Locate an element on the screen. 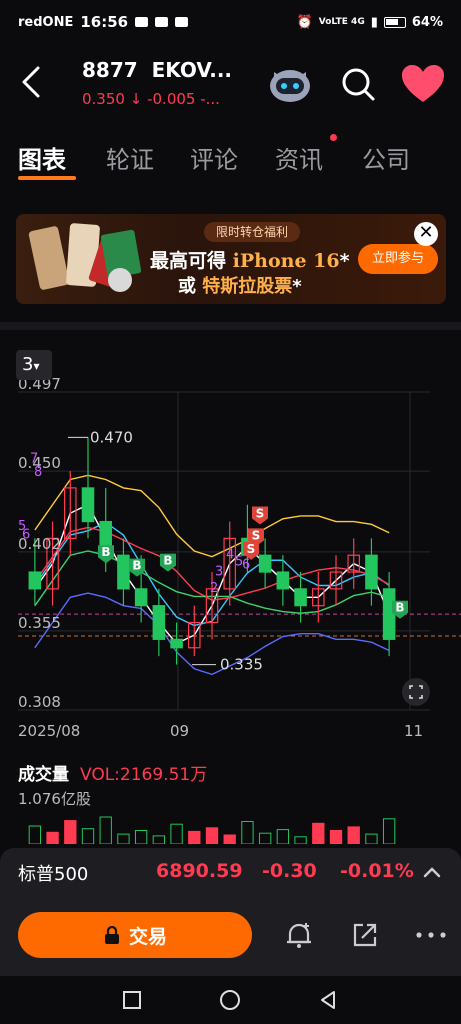  status-bar: redONE 16:56 ⏰ VoLTE 4G ▮ 64% is located at coordinates (230, 22).